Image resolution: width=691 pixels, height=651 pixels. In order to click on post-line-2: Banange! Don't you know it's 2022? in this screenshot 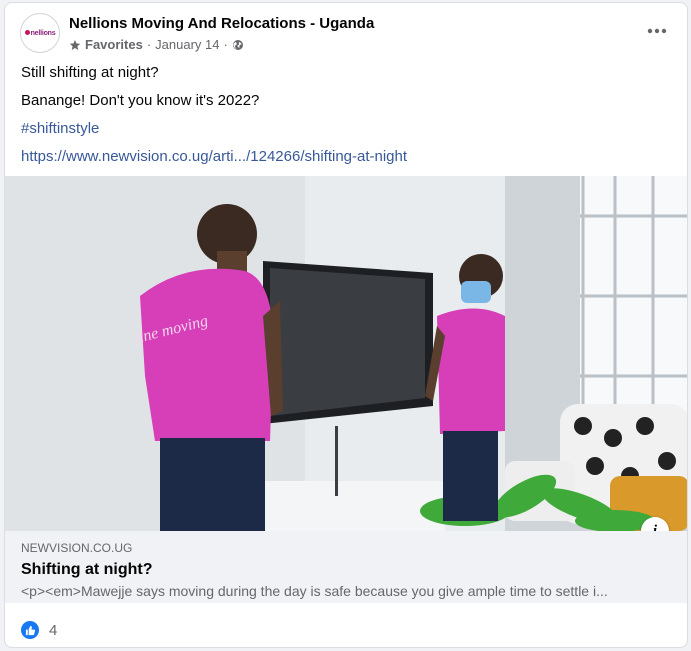, I will do `click(140, 100)`.